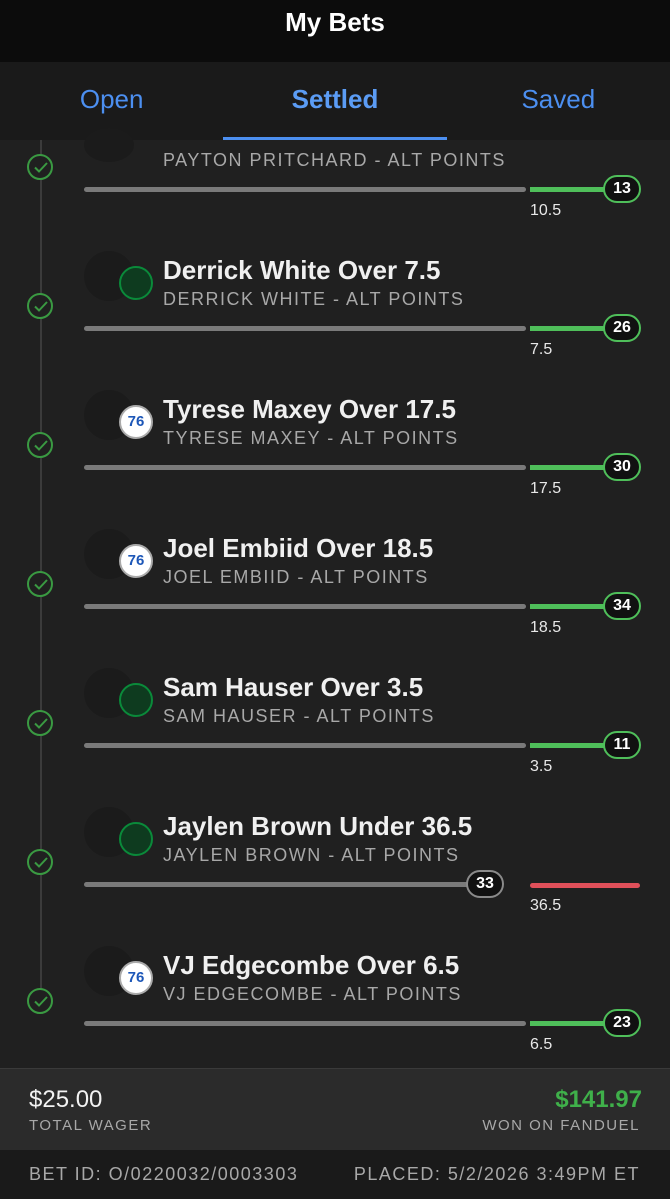 The height and width of the screenshot is (1199, 670). Describe the element at coordinates (309, 409) in the screenshot. I see `leg-title: Tyrese Maxey Over 17.5` at that location.